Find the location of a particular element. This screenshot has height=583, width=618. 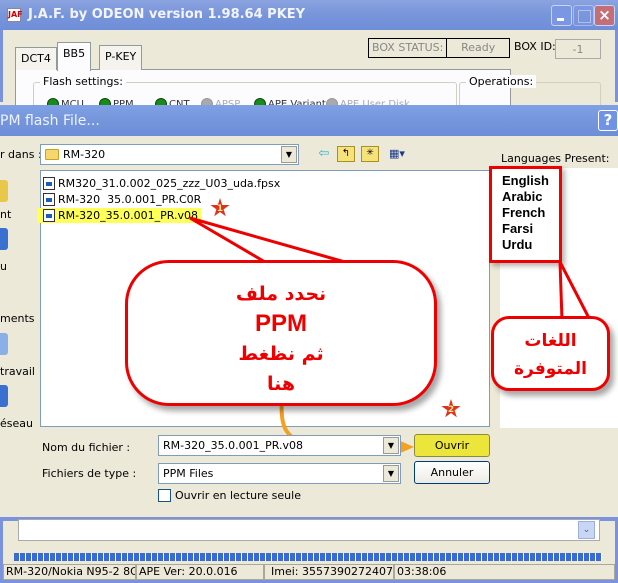

filename-label: Nom du fichier : is located at coordinates (86, 447).